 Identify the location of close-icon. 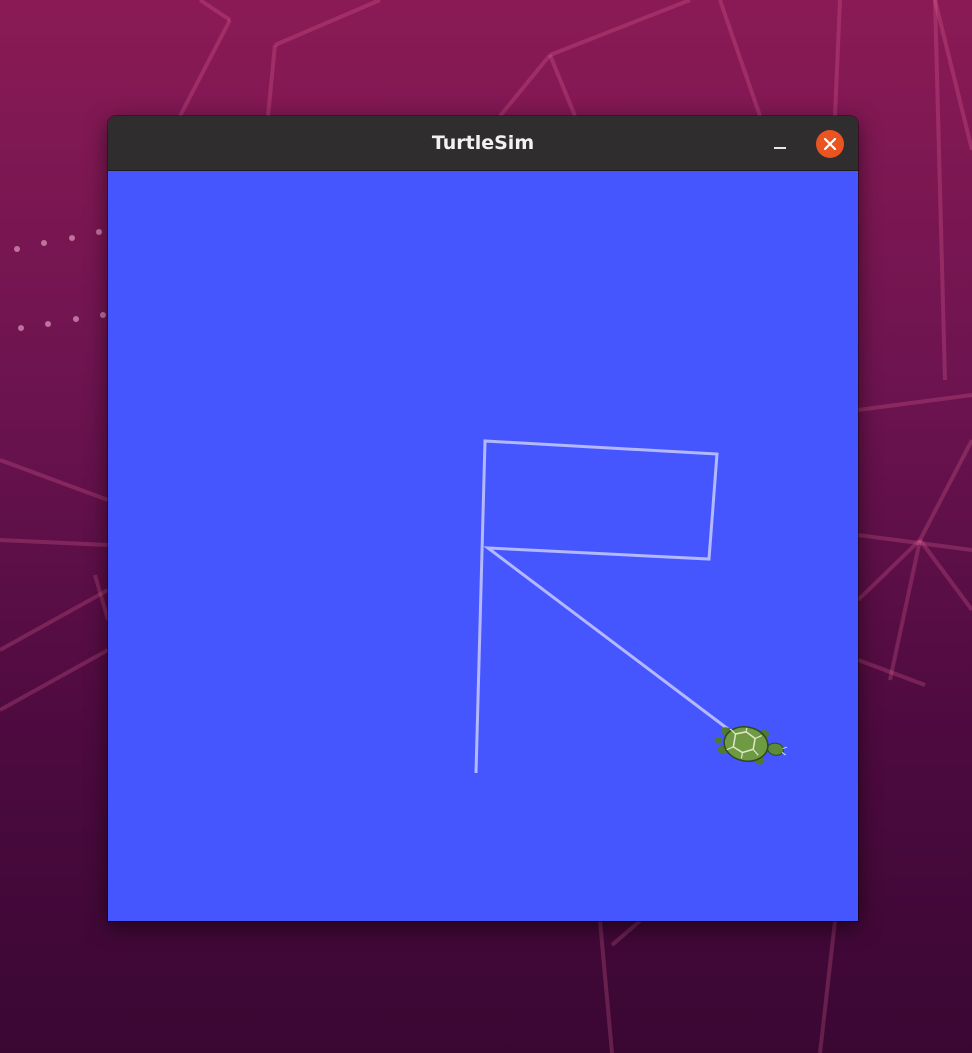
(830, 144).